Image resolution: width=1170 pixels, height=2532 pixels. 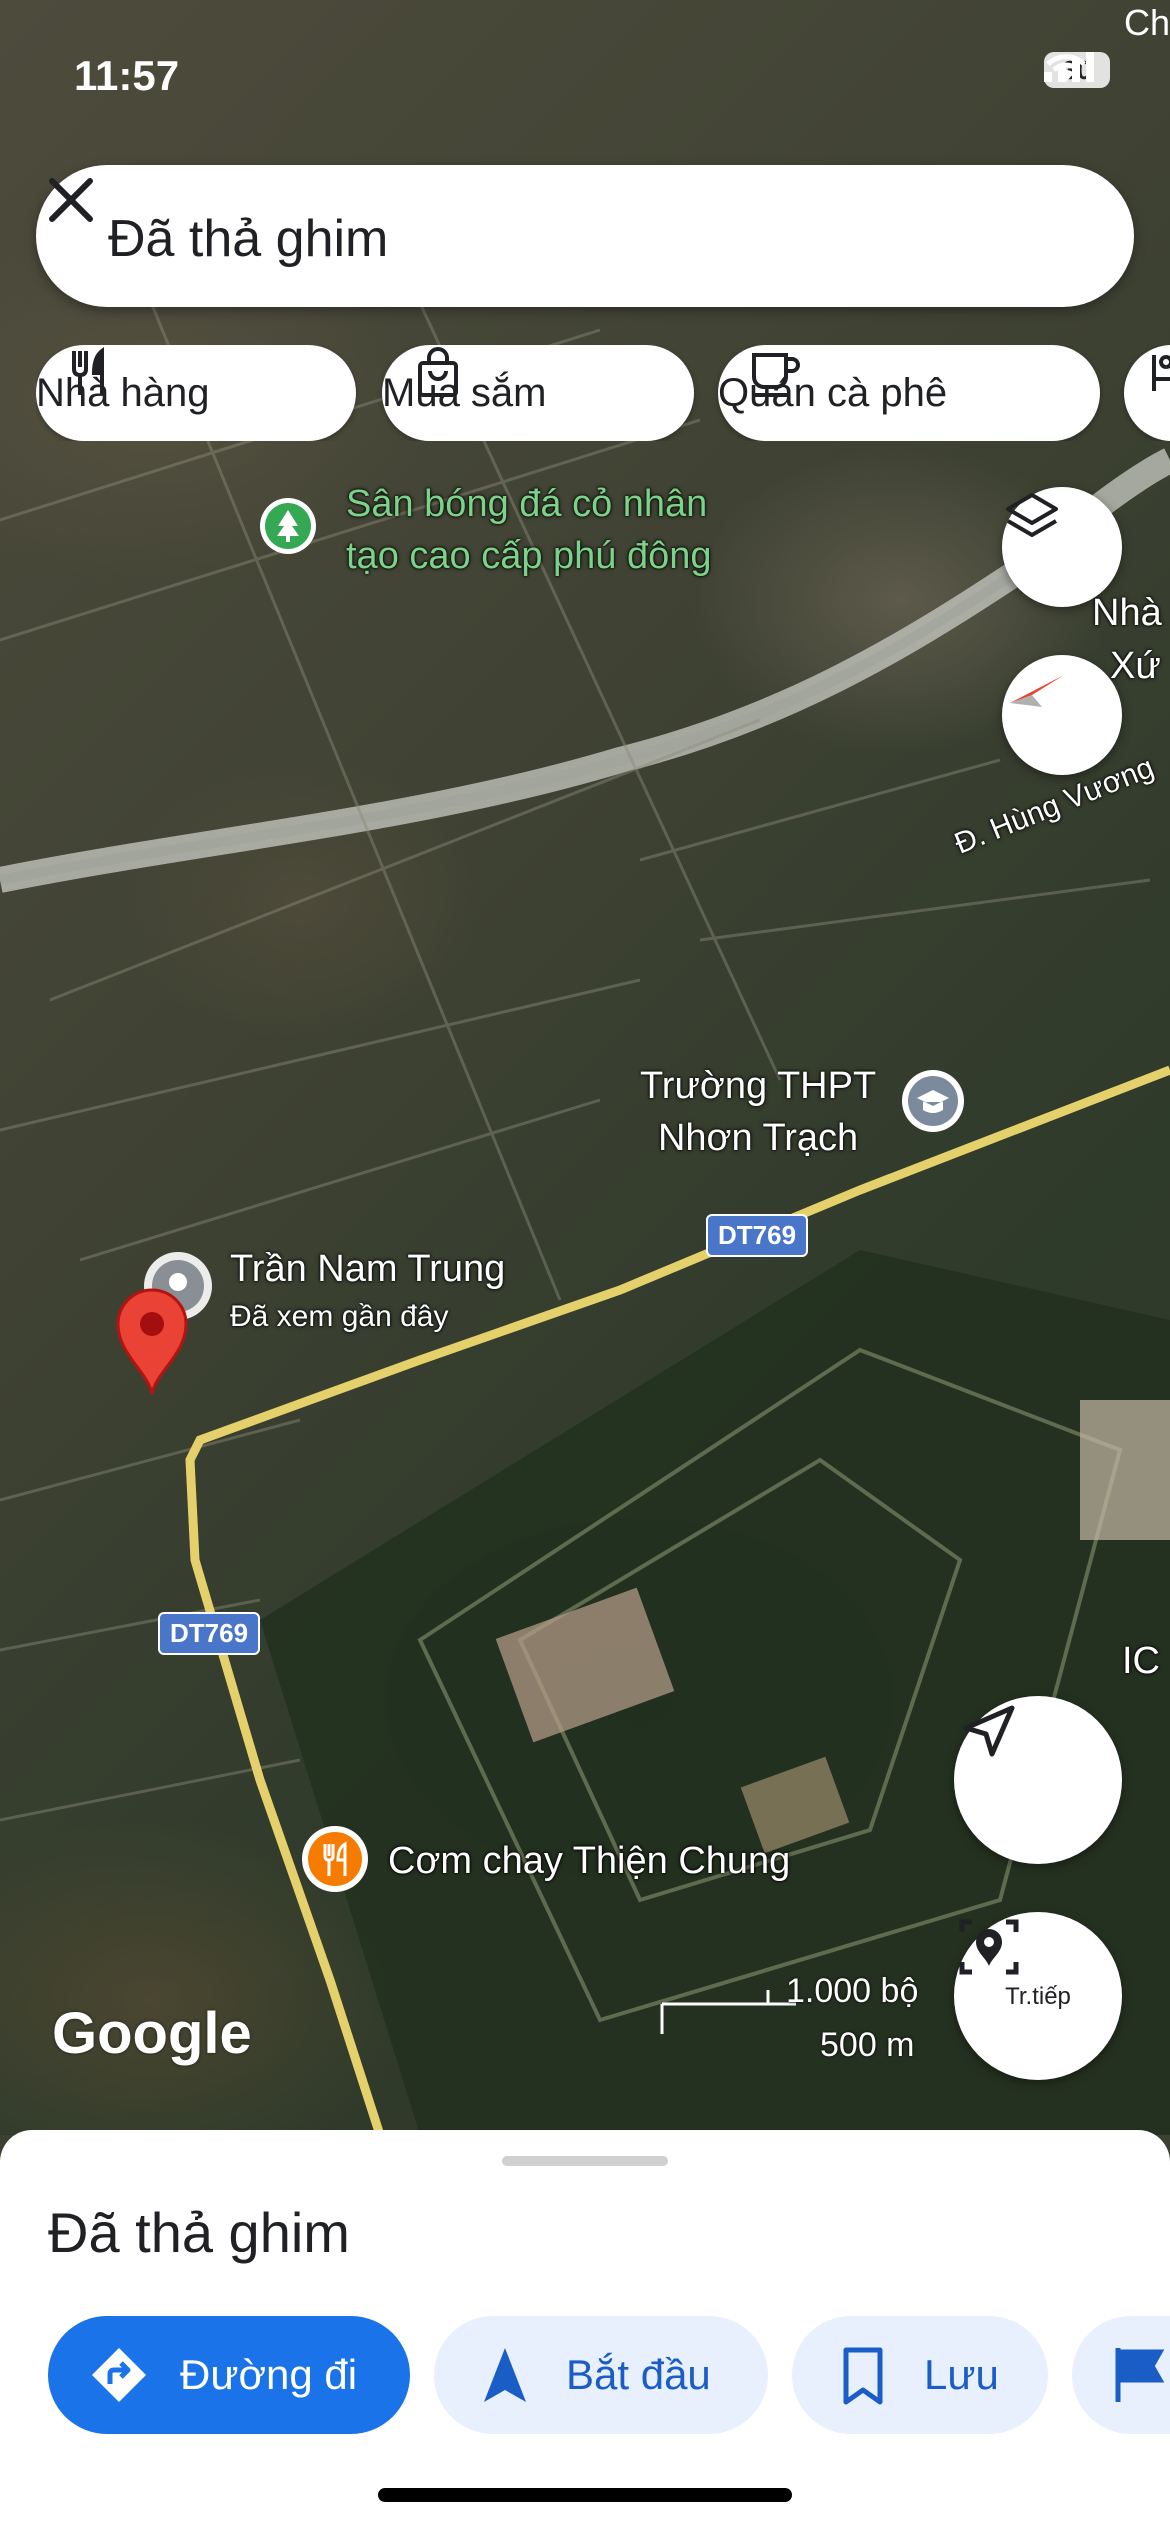 I want to click on restaurant-pin-icon, so click(x=335, y=1866).